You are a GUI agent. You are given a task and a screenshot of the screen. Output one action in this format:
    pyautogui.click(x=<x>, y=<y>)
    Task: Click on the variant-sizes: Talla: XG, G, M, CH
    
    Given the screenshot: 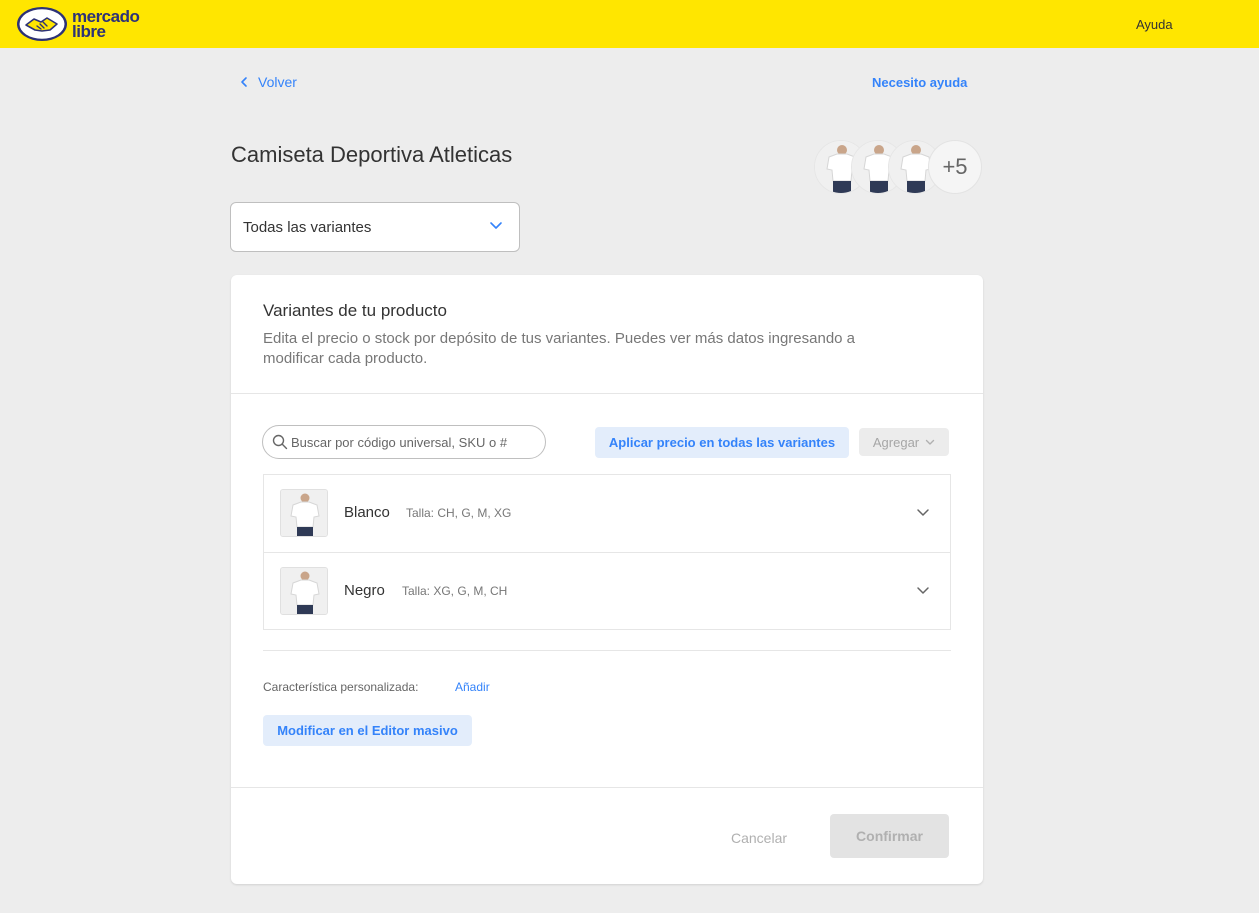 What is the action you would take?
    pyautogui.click(x=455, y=591)
    